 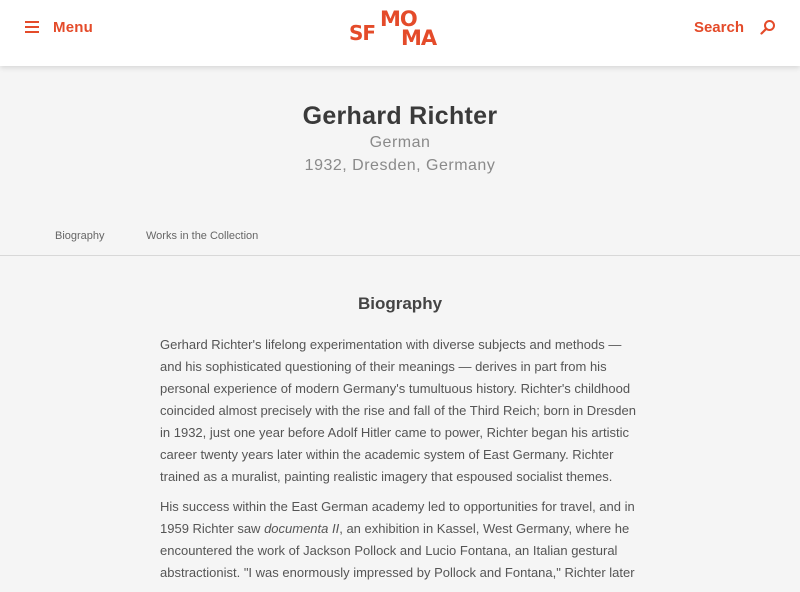 What do you see at coordinates (302, 528) in the screenshot?
I see `documenta-title: documenta II` at bounding box center [302, 528].